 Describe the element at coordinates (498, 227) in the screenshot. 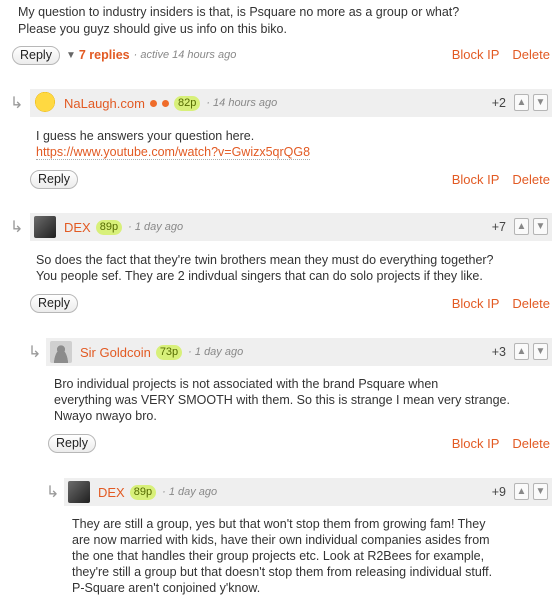

I see `vote-score: +7` at that location.